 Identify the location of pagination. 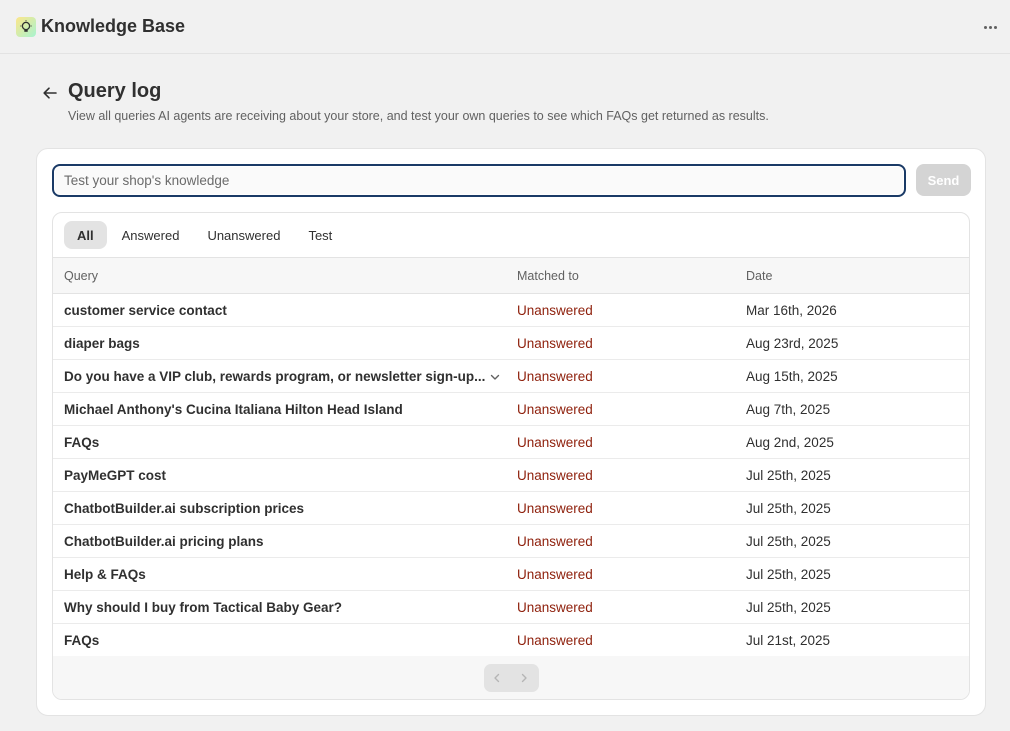
(511, 677).